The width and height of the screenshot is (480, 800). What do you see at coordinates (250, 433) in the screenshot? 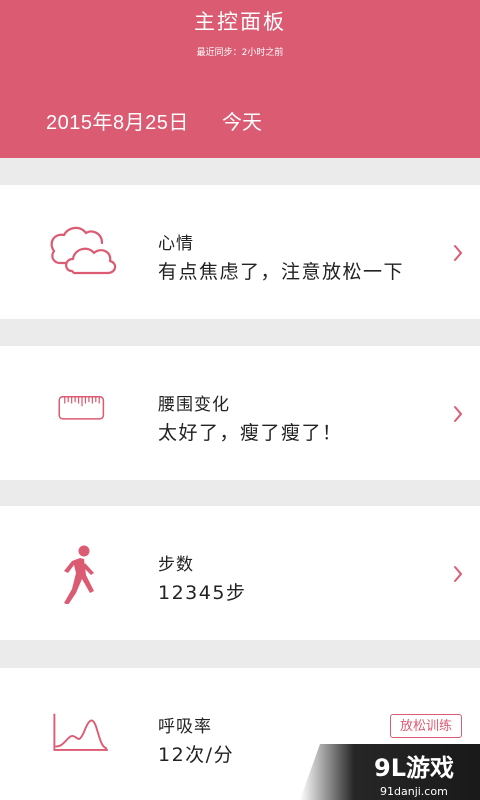
I see `waist-value: 太好了，瘦了瘦了！` at bounding box center [250, 433].